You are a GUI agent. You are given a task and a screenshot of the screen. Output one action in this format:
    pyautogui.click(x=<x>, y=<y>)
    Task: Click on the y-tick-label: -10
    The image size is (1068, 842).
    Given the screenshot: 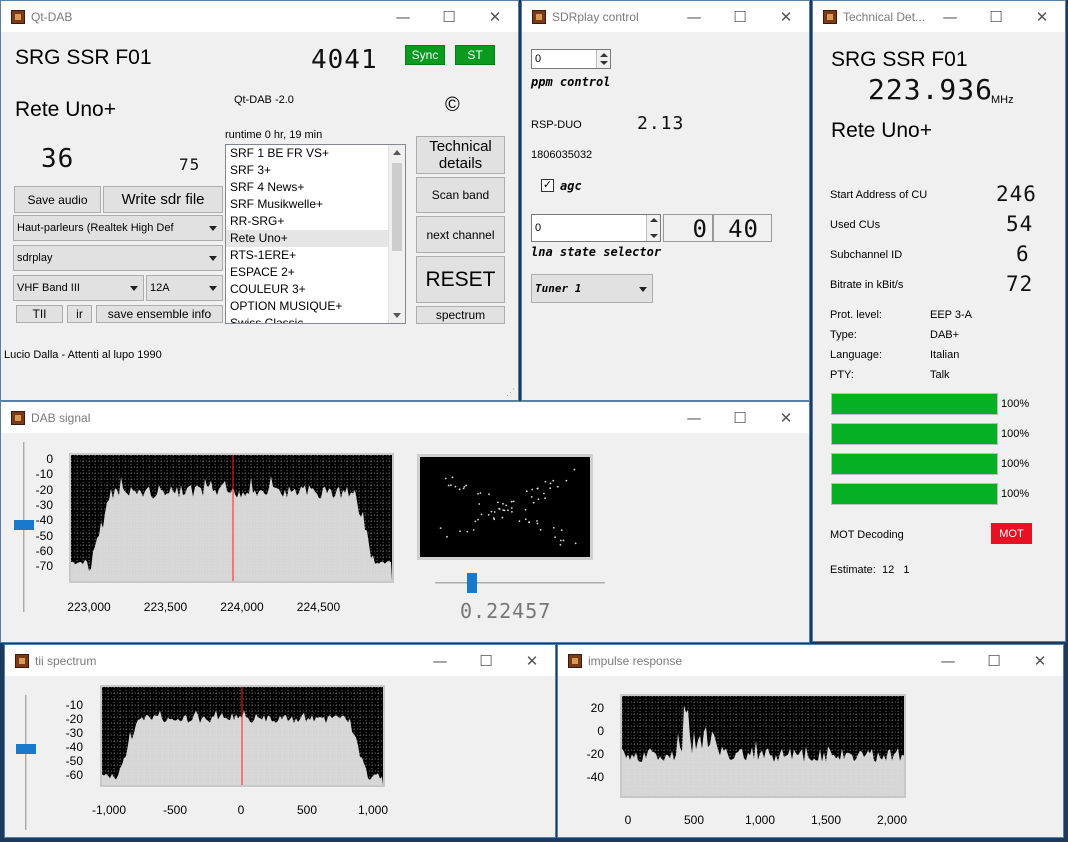 What is the action you would take?
    pyautogui.click(x=44, y=474)
    